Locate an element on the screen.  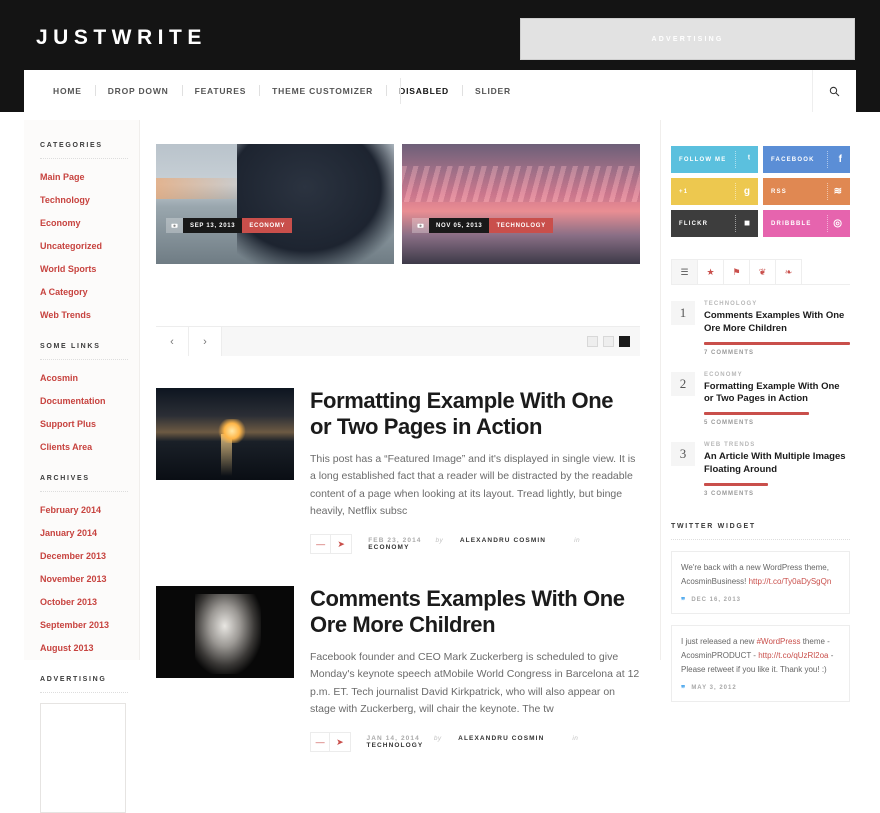
category-link: Economy is located at coordinates (60, 223).